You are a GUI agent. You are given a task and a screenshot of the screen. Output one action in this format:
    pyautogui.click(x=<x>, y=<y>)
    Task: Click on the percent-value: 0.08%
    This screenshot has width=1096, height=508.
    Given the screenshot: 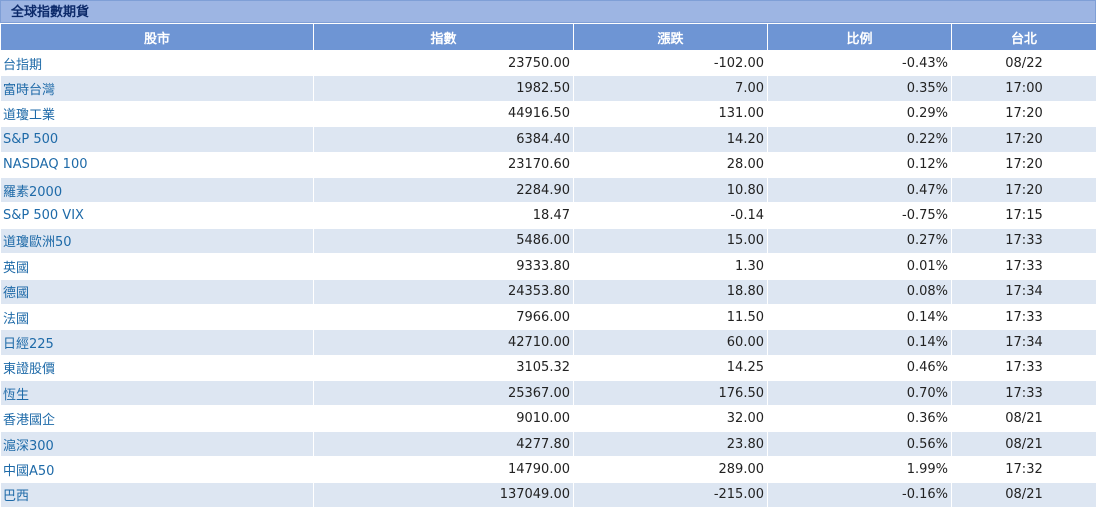 What is the action you would take?
    pyautogui.click(x=859, y=291)
    